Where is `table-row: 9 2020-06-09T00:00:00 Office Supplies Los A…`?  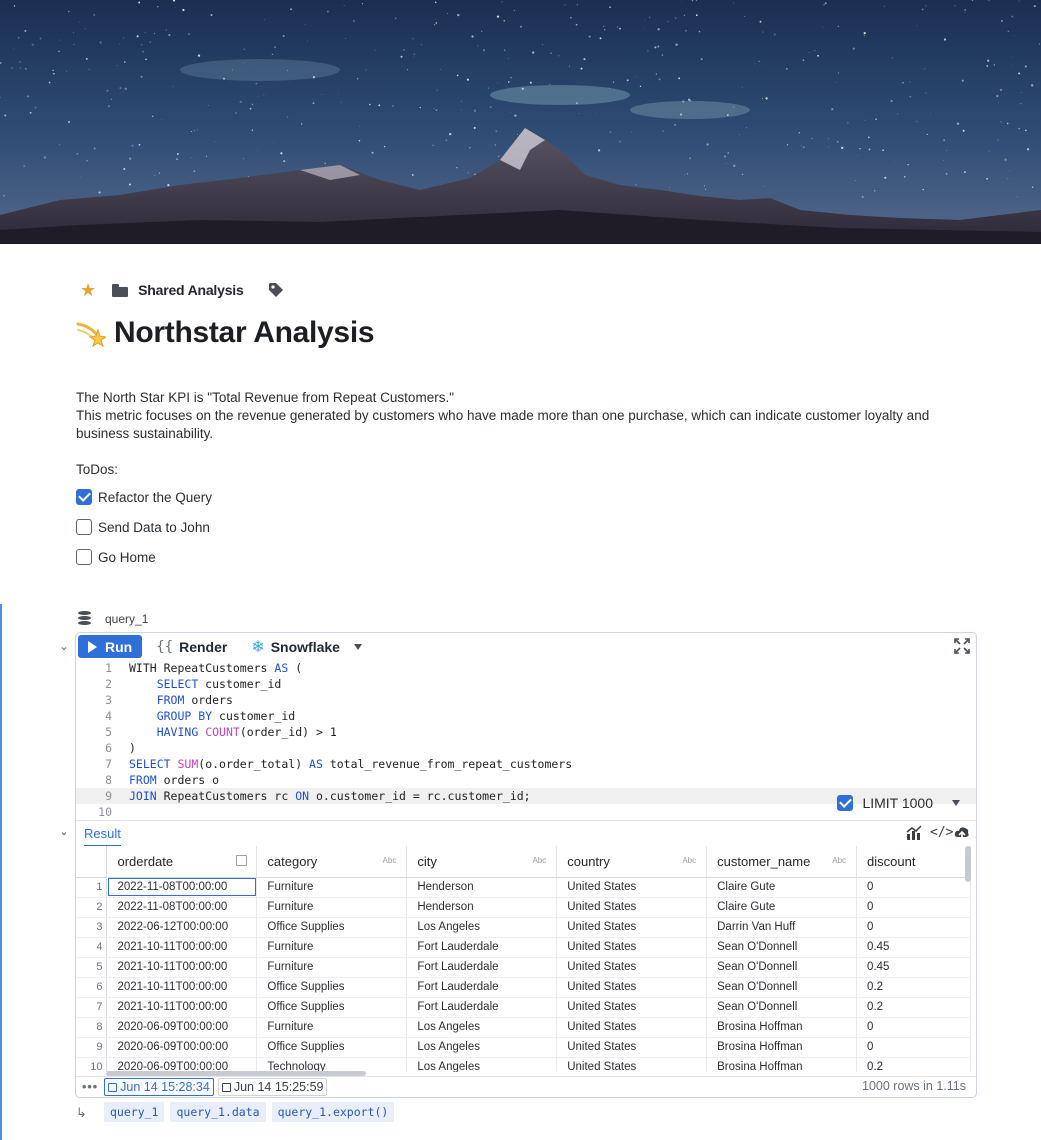 table-row: 9 2020-06-09T00:00:00 Office Supplies Los A… is located at coordinates (523, 1047).